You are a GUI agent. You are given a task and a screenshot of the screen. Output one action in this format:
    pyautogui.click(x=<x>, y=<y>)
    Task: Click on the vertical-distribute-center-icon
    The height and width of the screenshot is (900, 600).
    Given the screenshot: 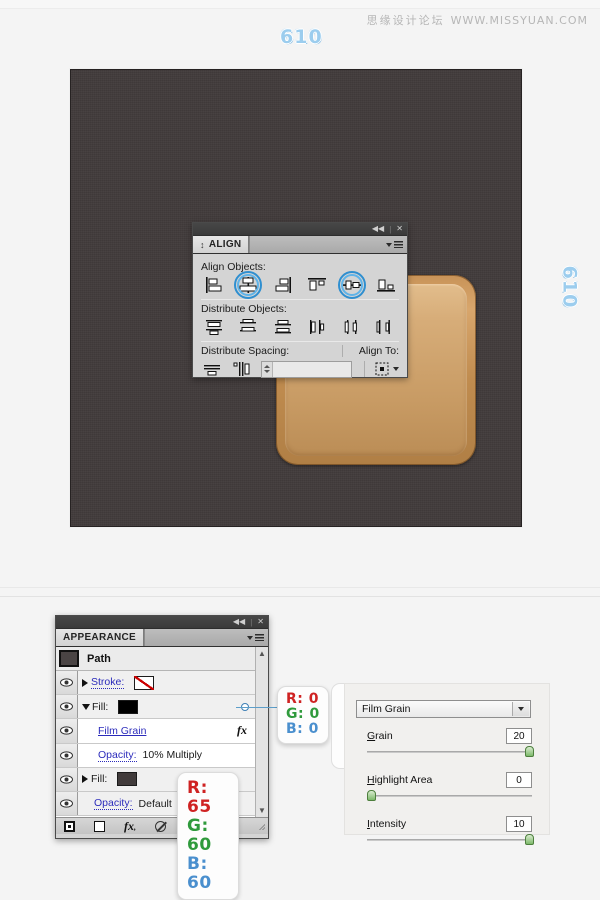 What is the action you would take?
    pyautogui.click(x=248, y=327)
    